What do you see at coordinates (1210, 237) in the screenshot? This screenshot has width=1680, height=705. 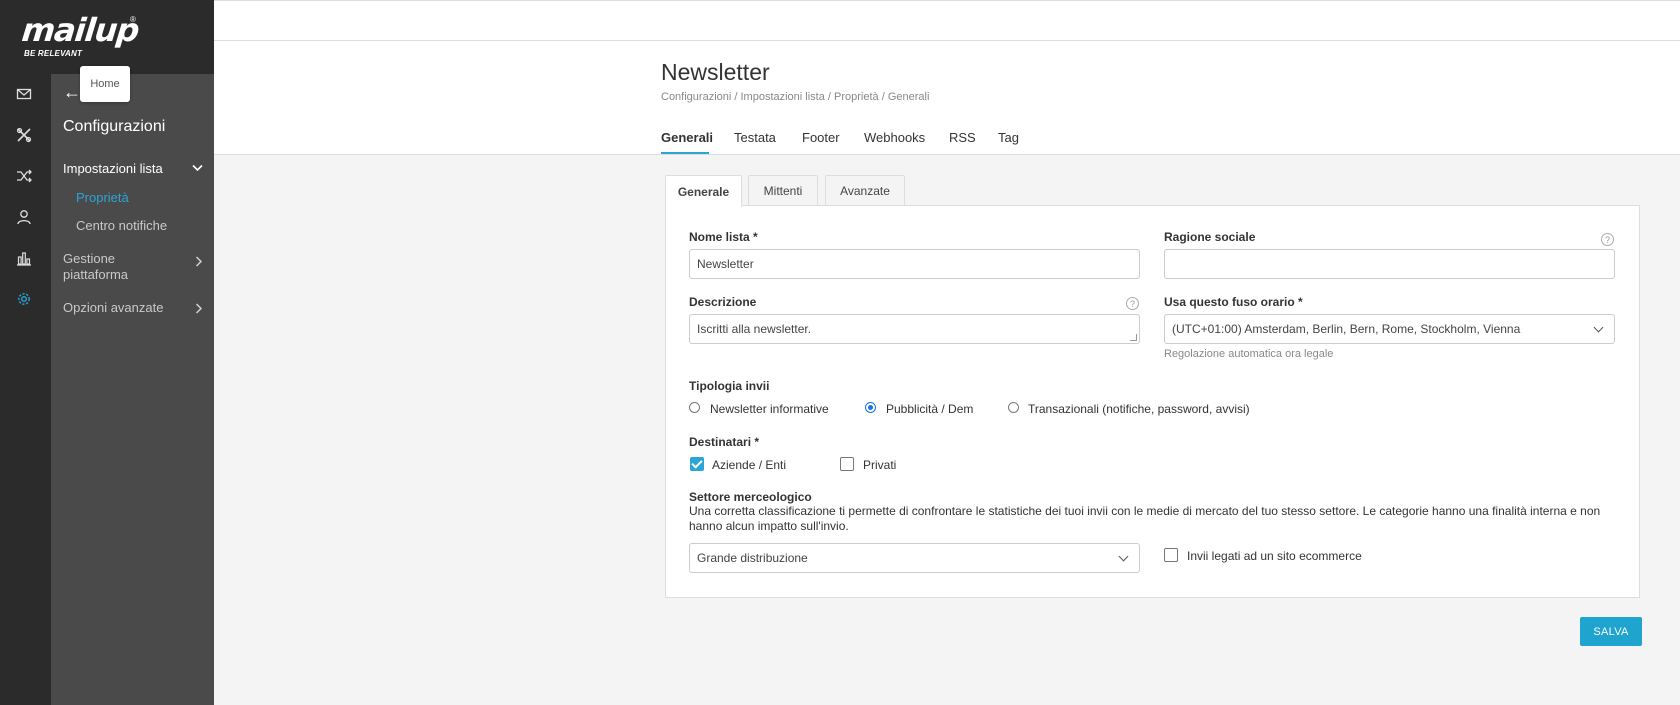 I see `ragione-sociale-label: Ragione sociale` at bounding box center [1210, 237].